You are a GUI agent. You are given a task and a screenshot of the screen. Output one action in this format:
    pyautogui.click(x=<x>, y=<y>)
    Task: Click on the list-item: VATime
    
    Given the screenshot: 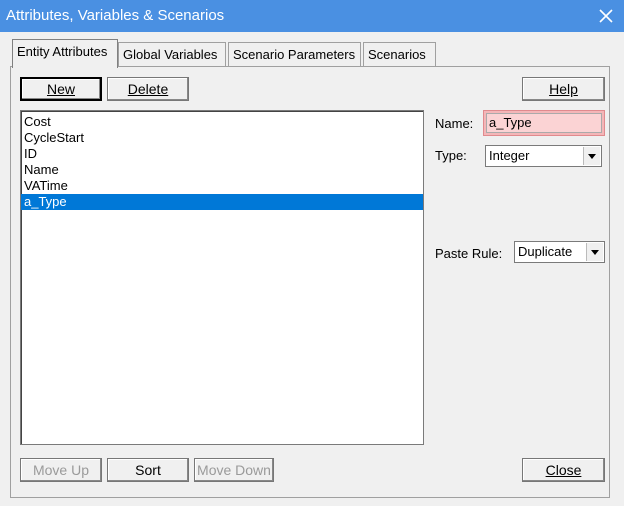 What is the action you would take?
    pyautogui.click(x=222, y=186)
    